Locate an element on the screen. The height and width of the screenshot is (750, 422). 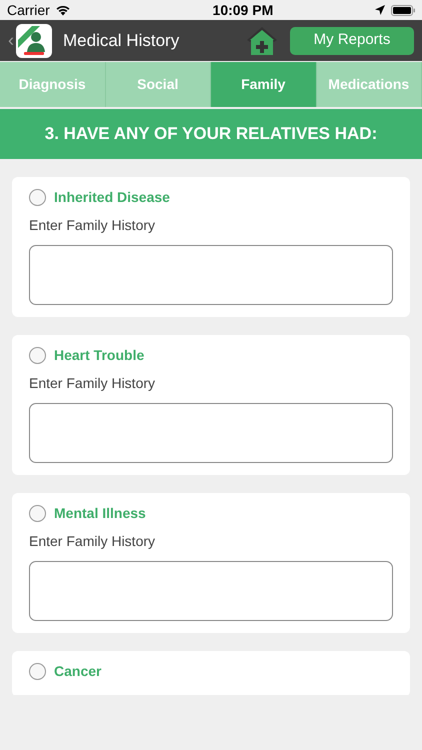
condition-label: Inherited Disease is located at coordinates (112, 197).